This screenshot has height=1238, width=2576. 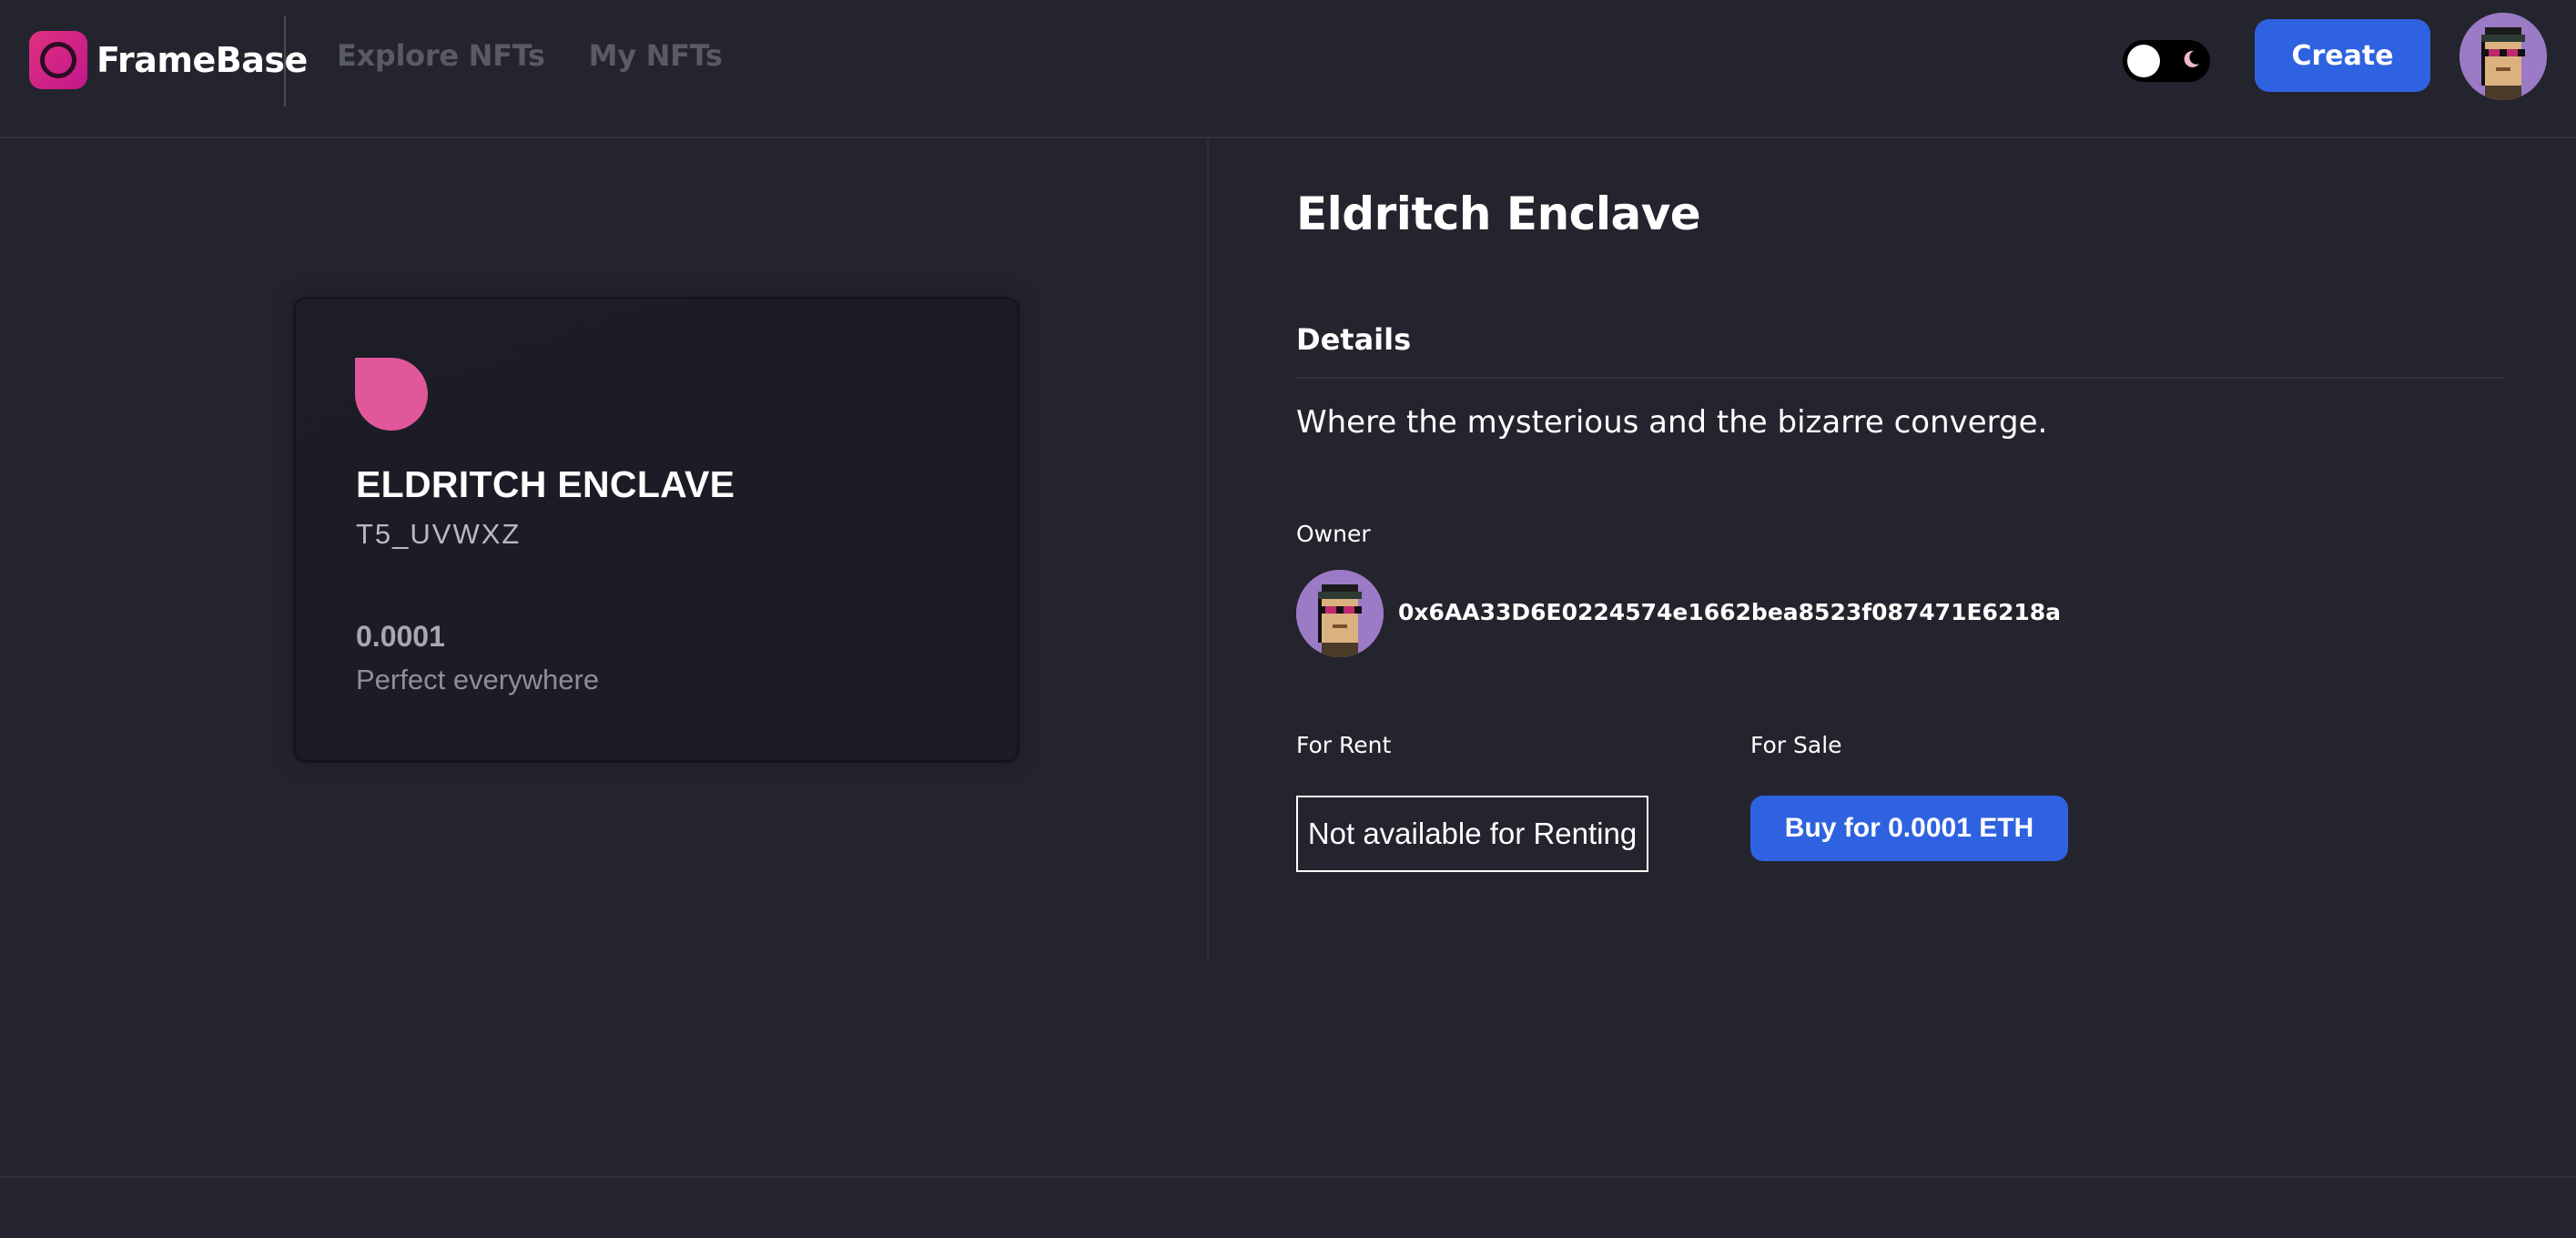 I want to click on column-divider, so click(x=1208, y=549).